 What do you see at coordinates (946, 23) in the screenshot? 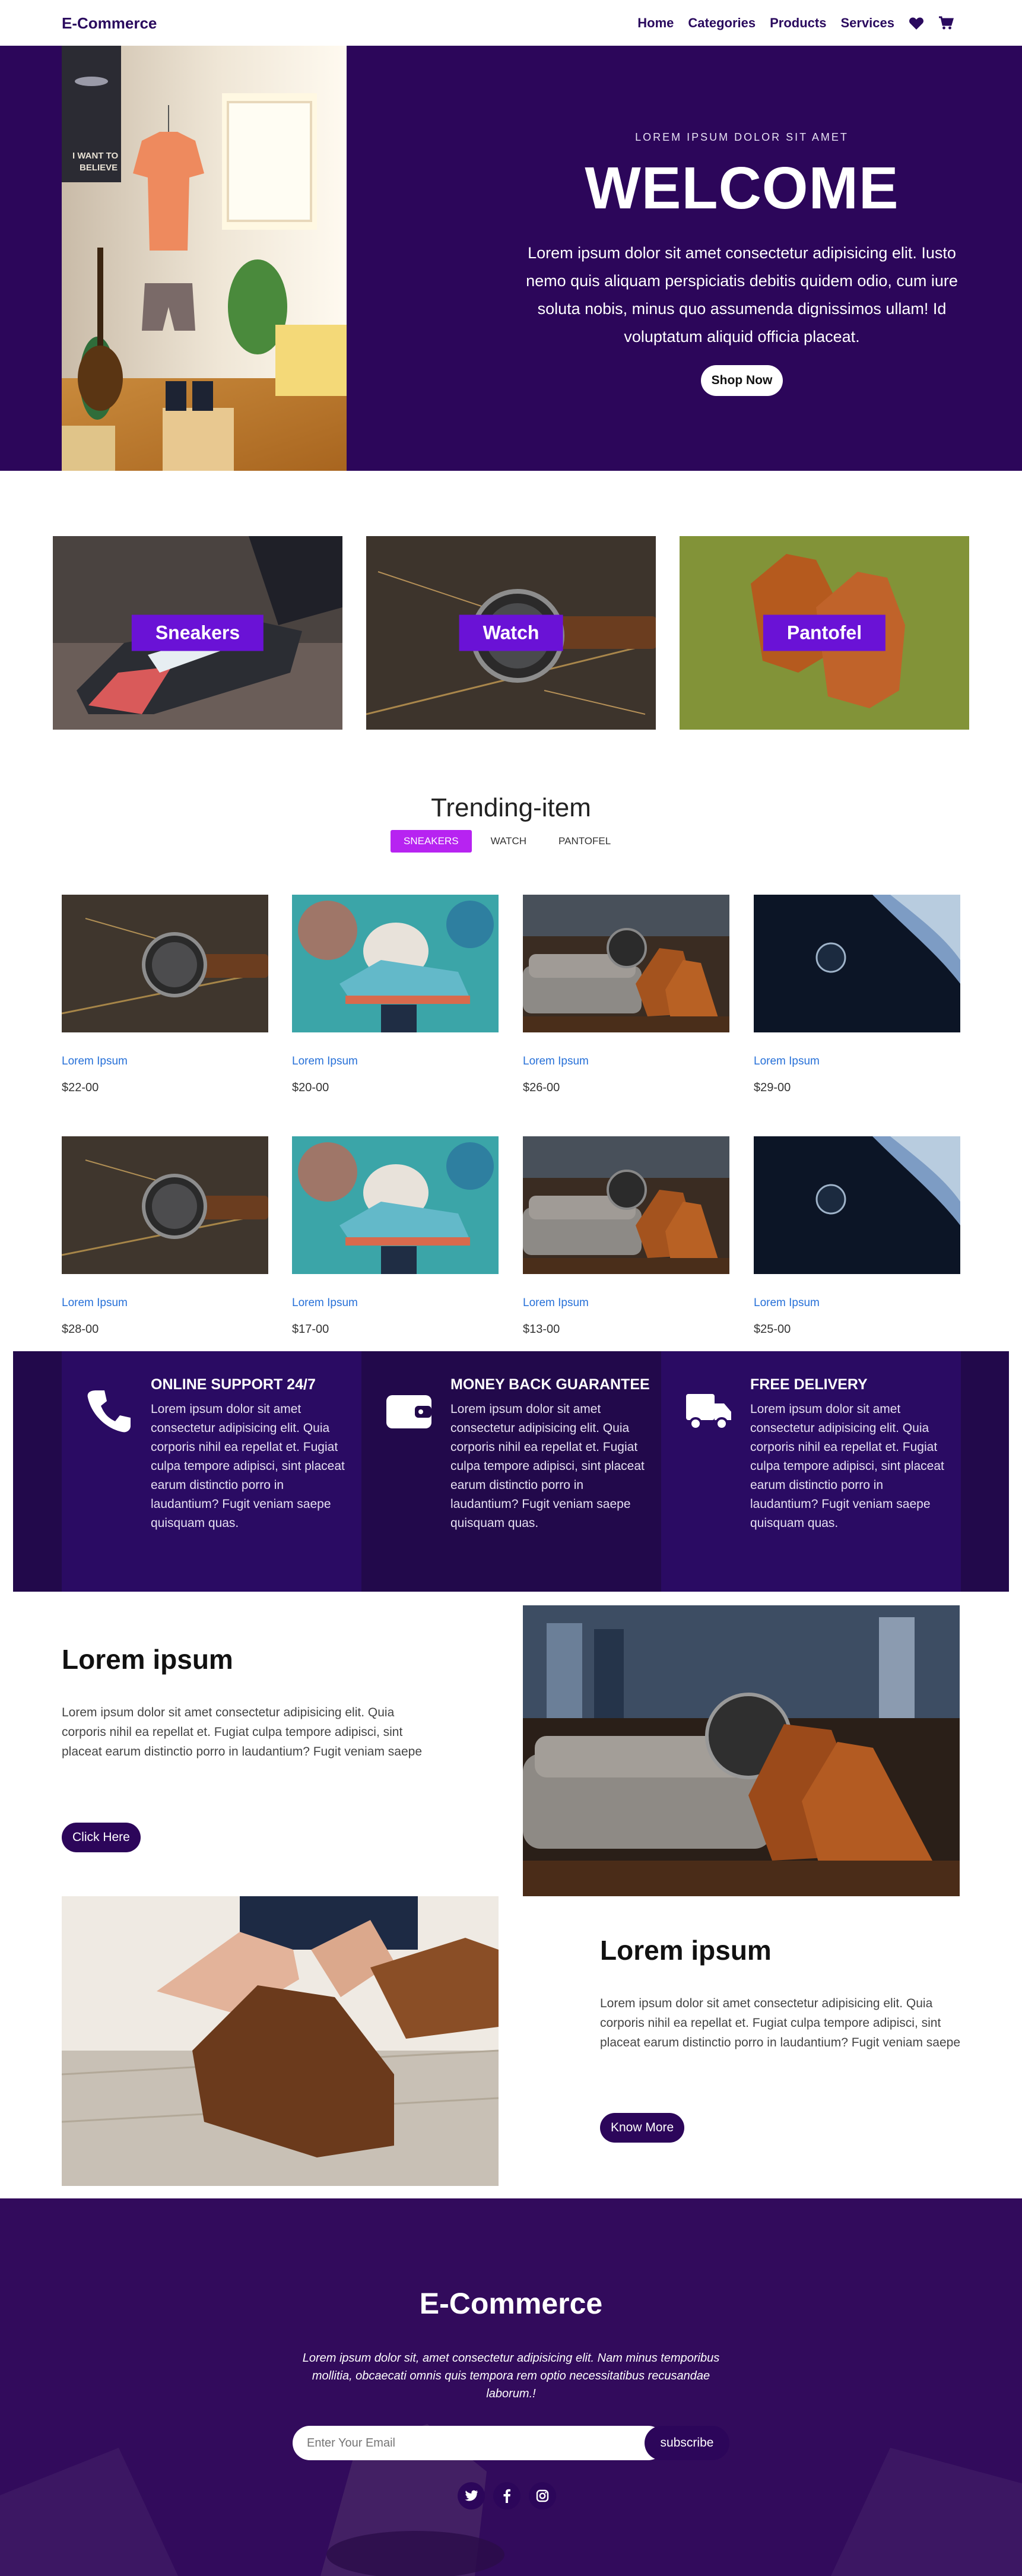
I see `cart-icon` at bounding box center [946, 23].